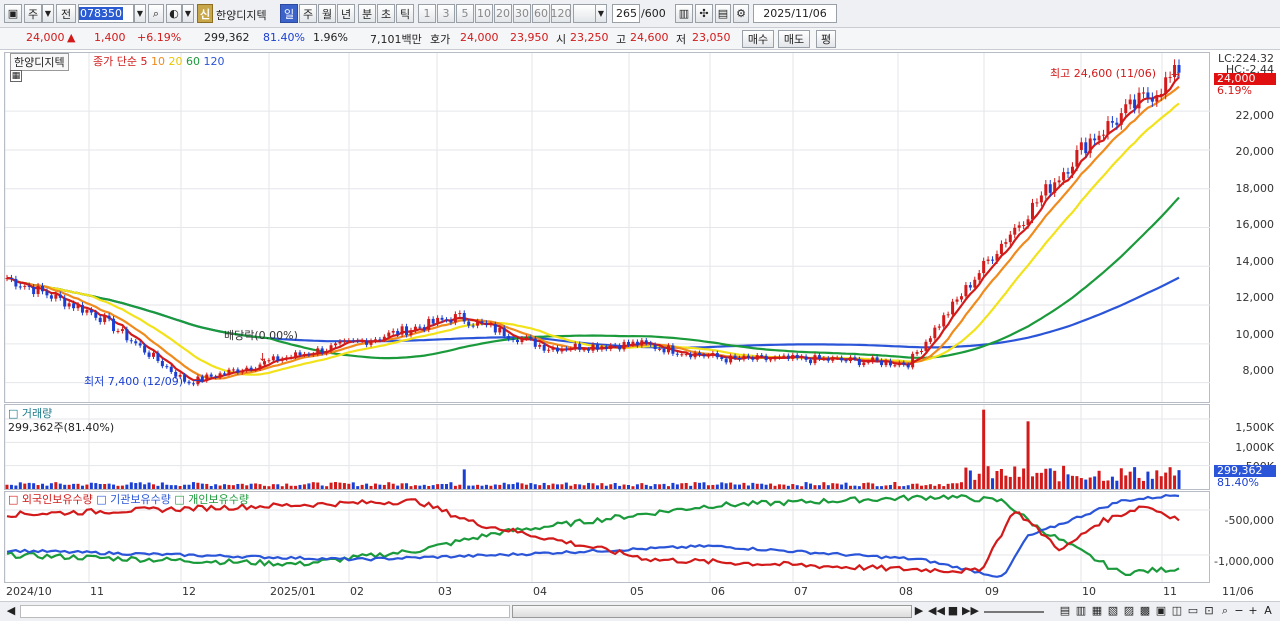 This screenshot has width=1280, height=621. I want to click on shin-button: 신, so click(205, 13).